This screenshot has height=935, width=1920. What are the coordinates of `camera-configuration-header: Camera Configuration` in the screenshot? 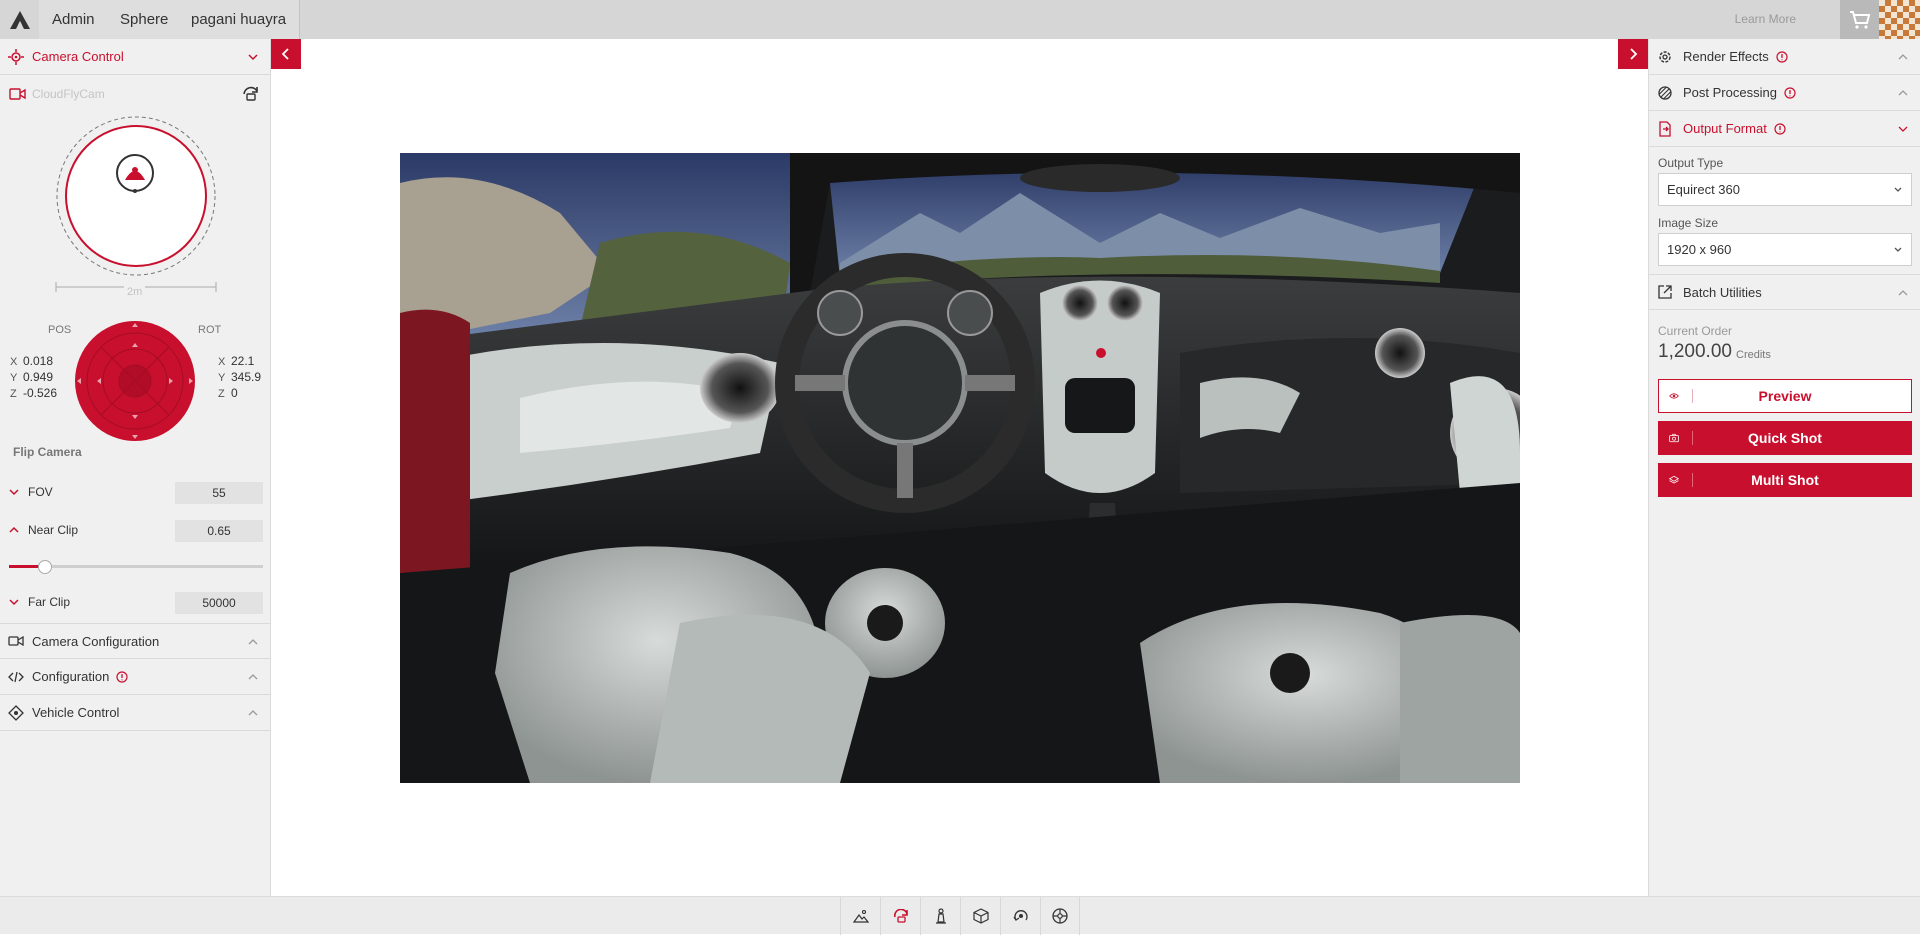 It's located at (135, 641).